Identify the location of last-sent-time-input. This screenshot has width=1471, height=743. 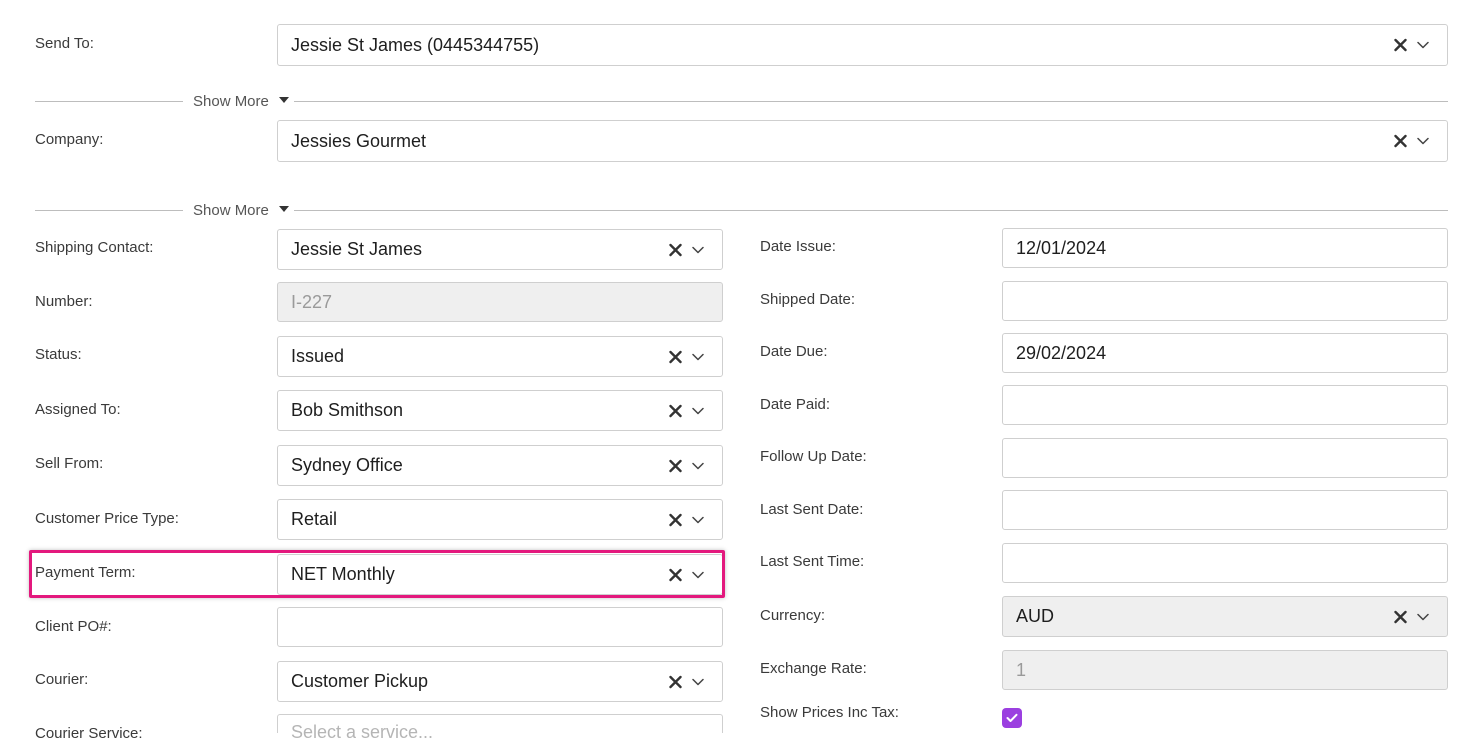
(1225, 563).